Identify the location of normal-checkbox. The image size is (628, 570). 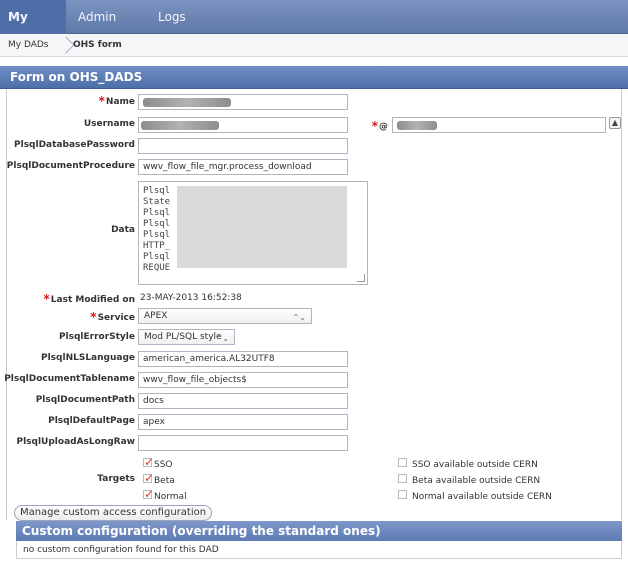
(148, 494).